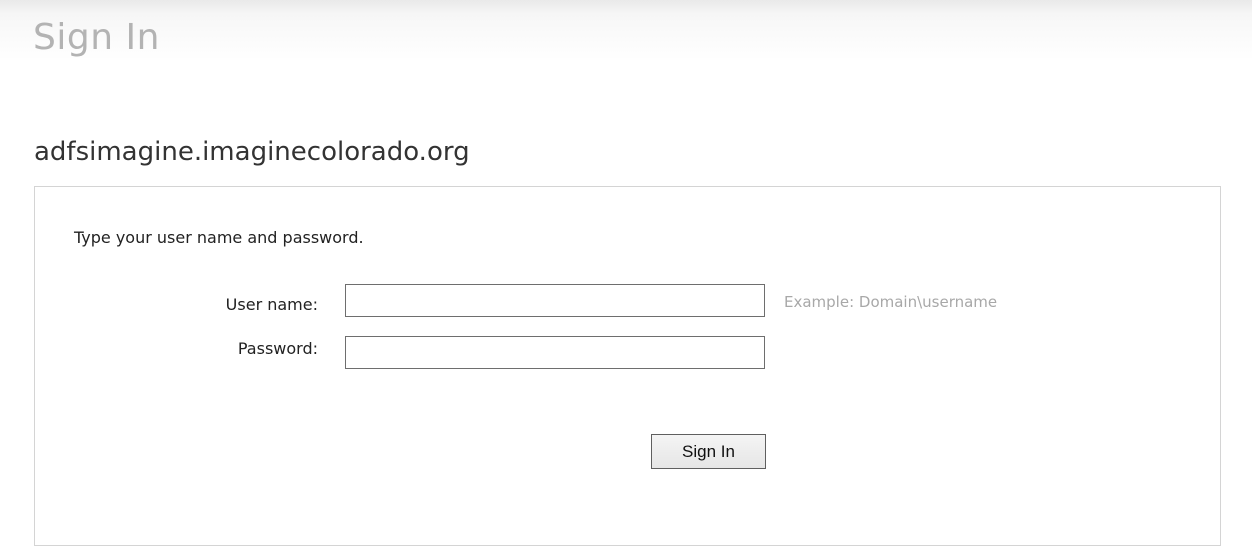 This screenshot has height=546, width=1252. Describe the element at coordinates (891, 302) in the screenshot. I see `username-hint: Example: Domain\username` at that location.